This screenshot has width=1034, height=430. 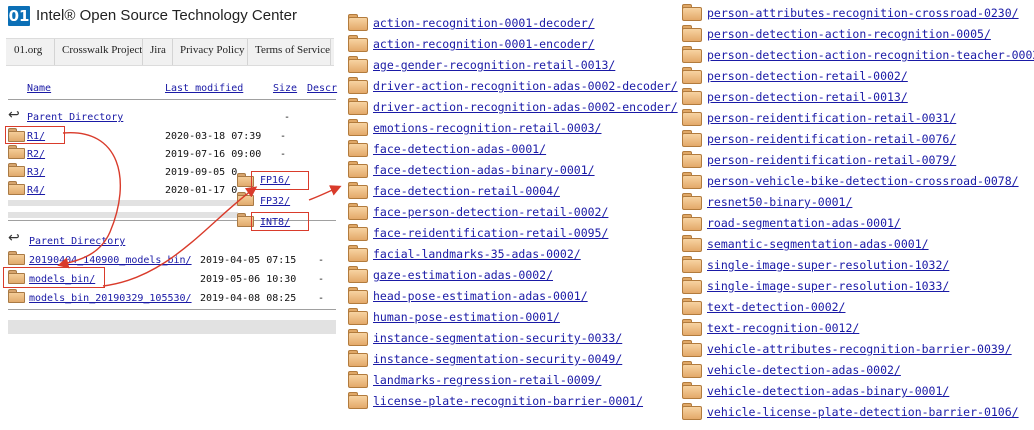 I want to click on model-dir-link: head-pose-estimation-adas-0001/, so click(x=480, y=296).